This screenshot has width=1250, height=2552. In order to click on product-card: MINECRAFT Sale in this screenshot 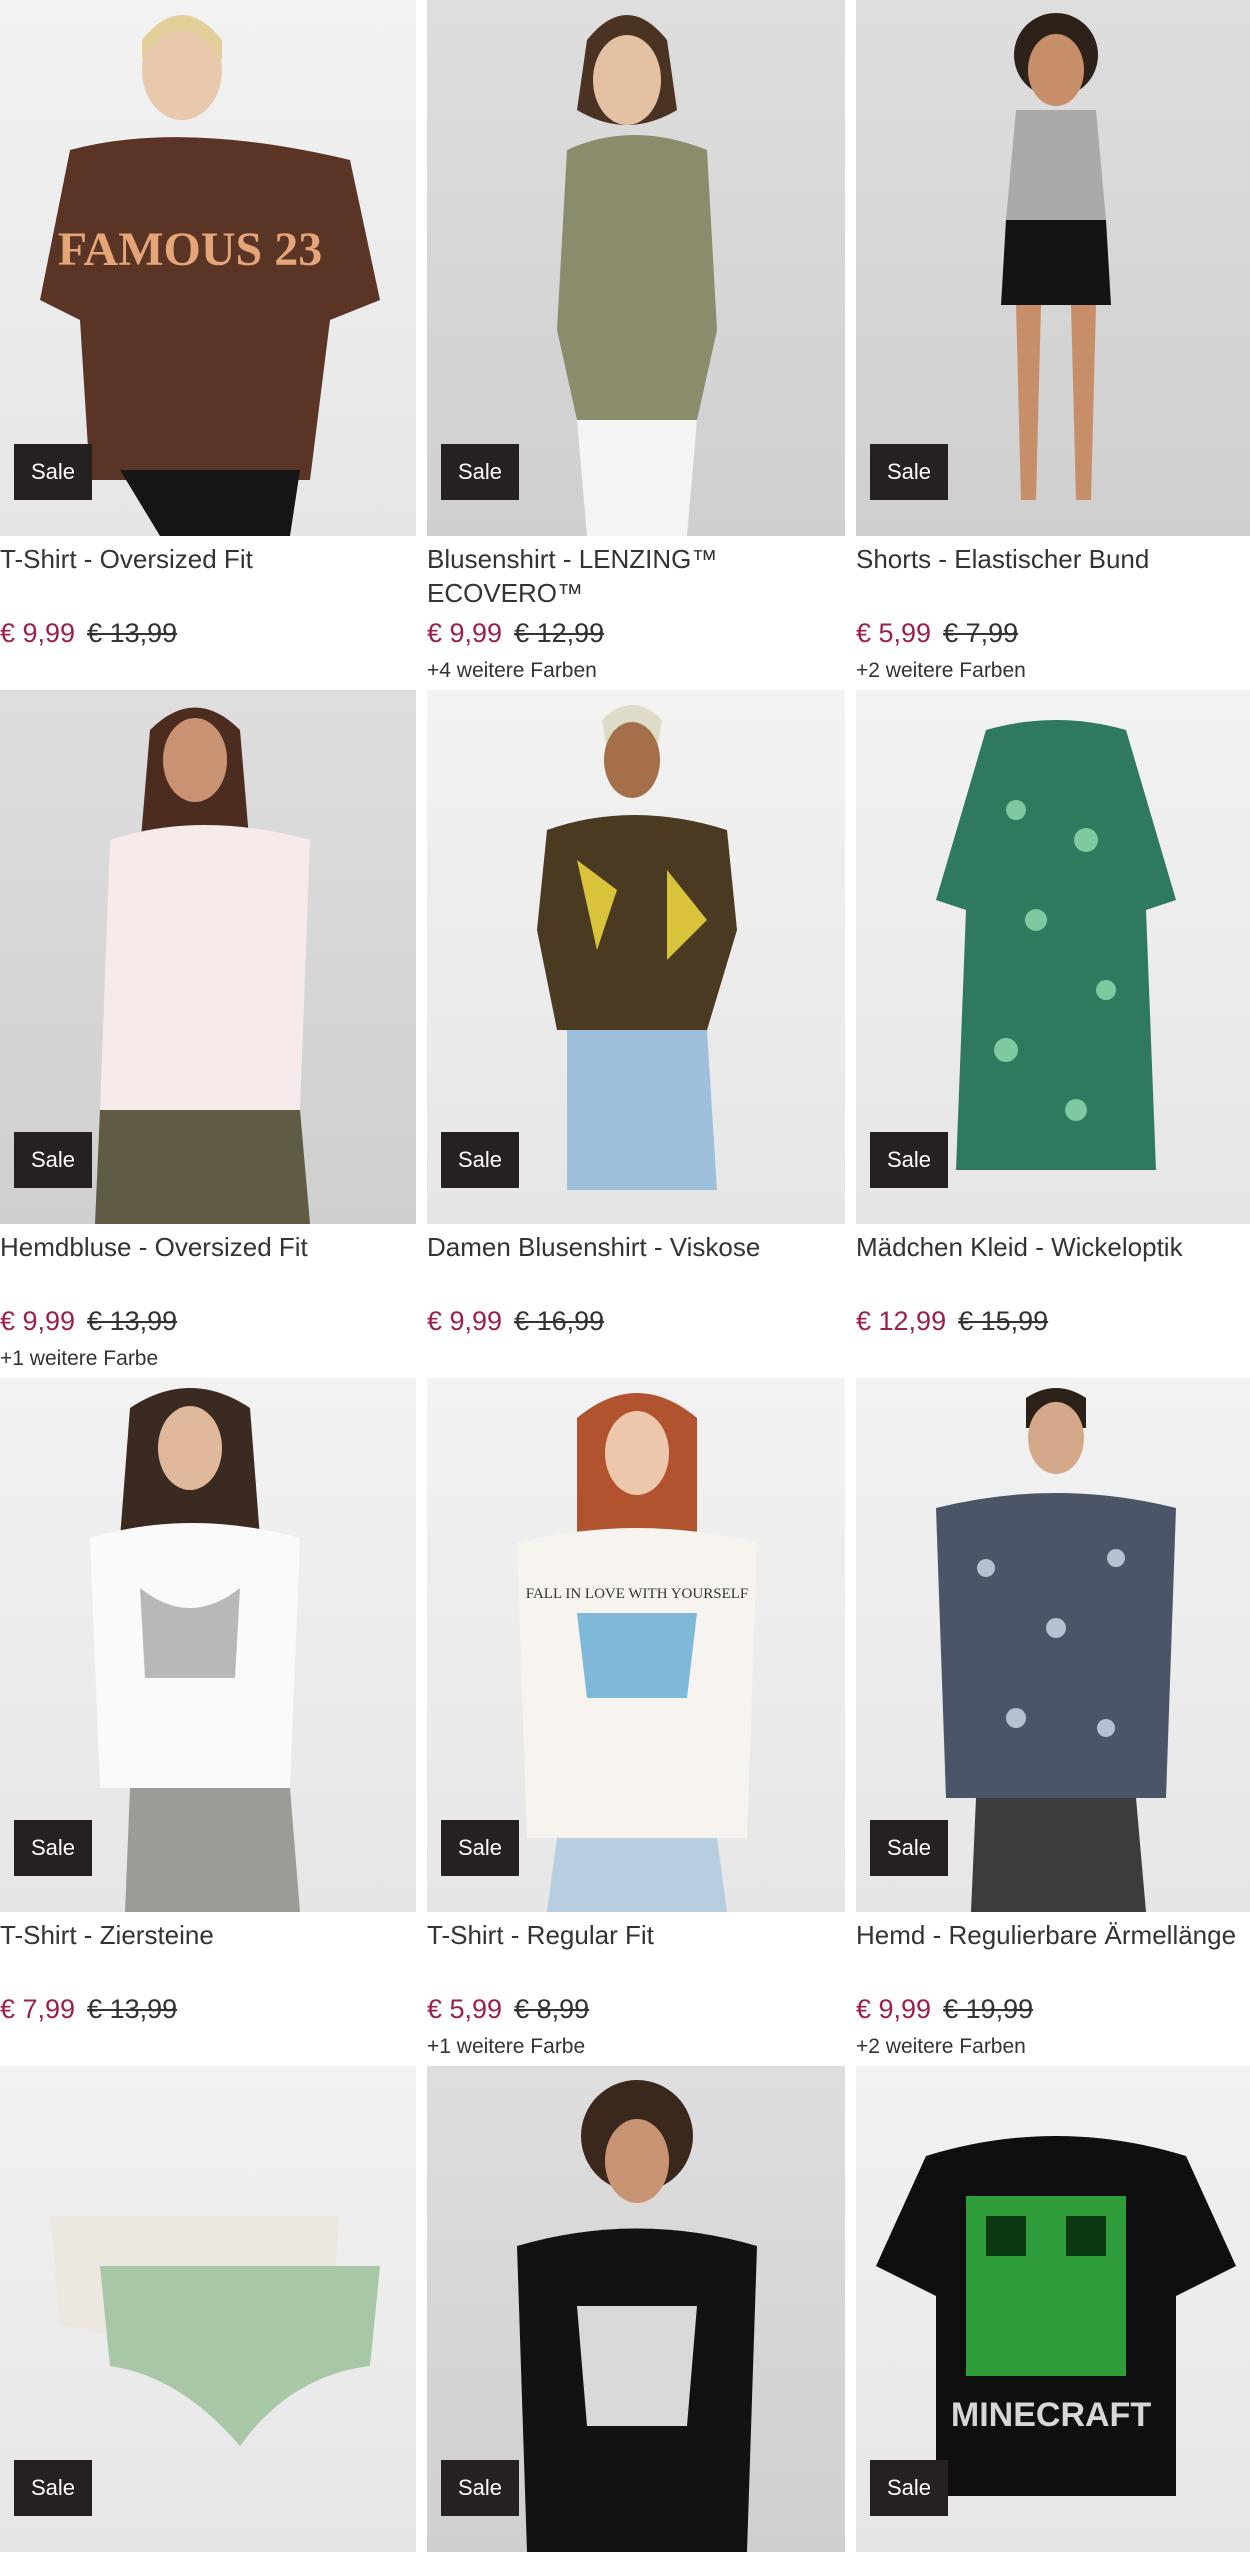, I will do `click(1053, 2309)`.